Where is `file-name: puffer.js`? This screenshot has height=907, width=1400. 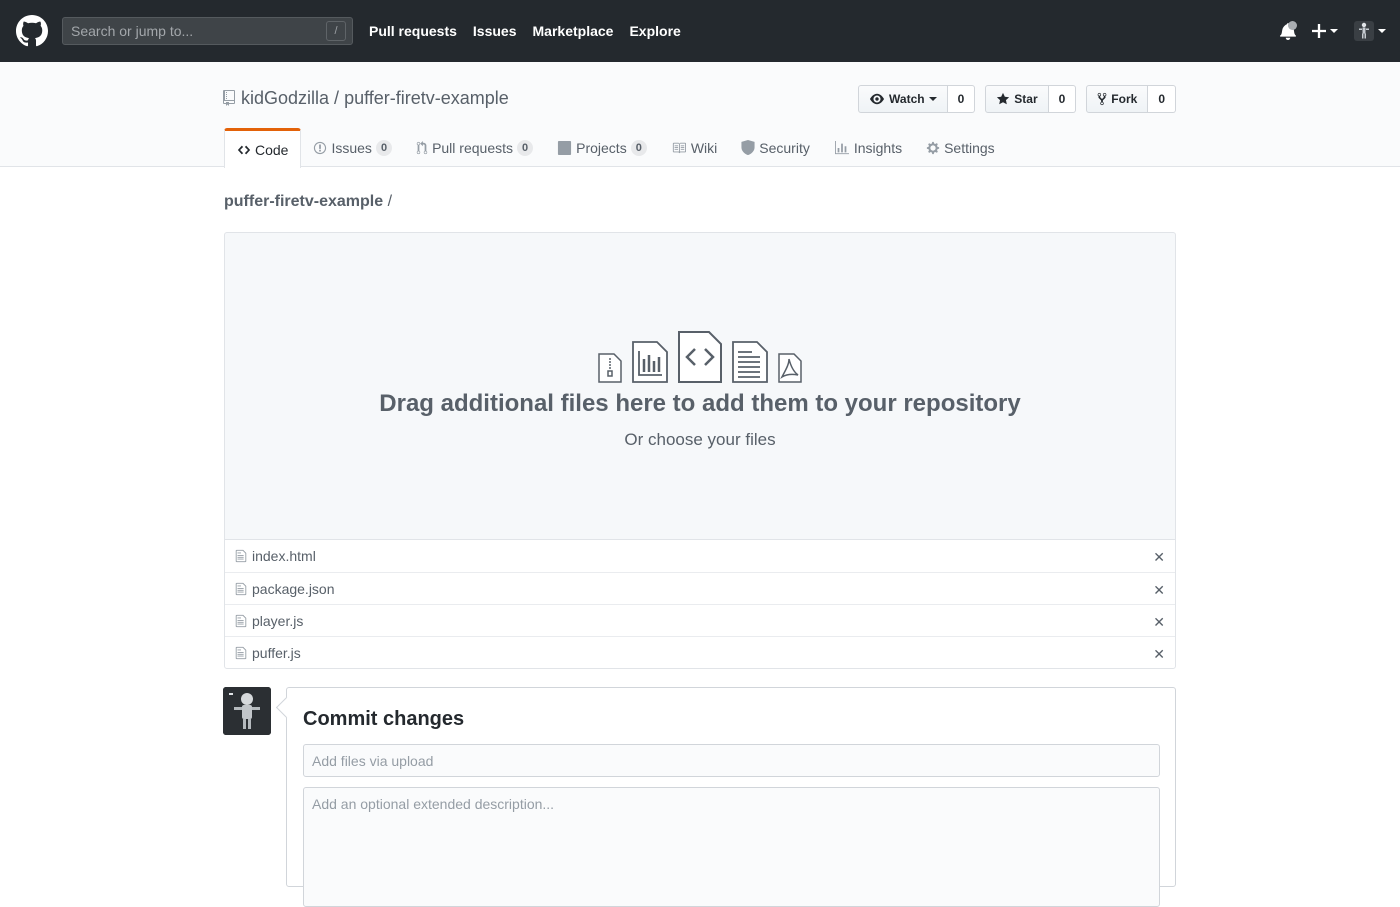 file-name: puffer.js is located at coordinates (276, 652).